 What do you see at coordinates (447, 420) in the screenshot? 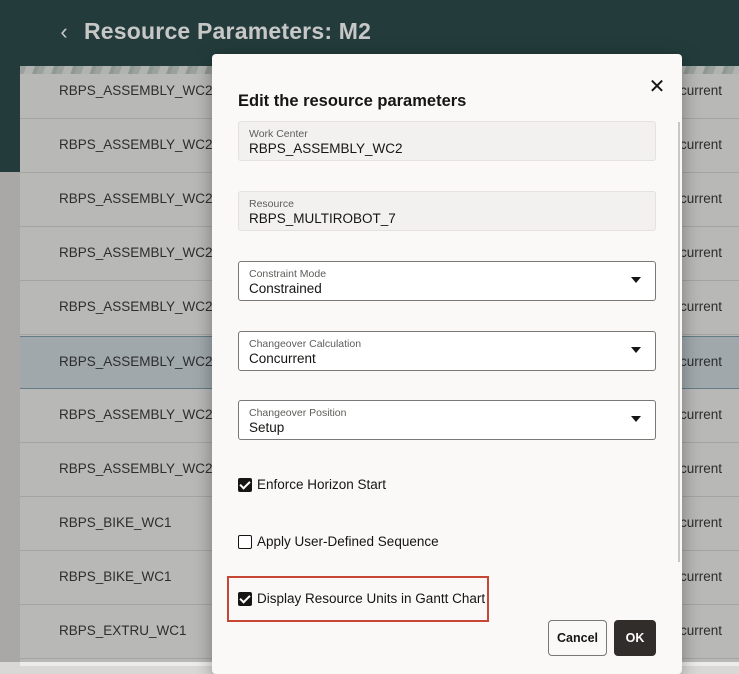
I see `changeover-position-select: Changeover Position Setup` at bounding box center [447, 420].